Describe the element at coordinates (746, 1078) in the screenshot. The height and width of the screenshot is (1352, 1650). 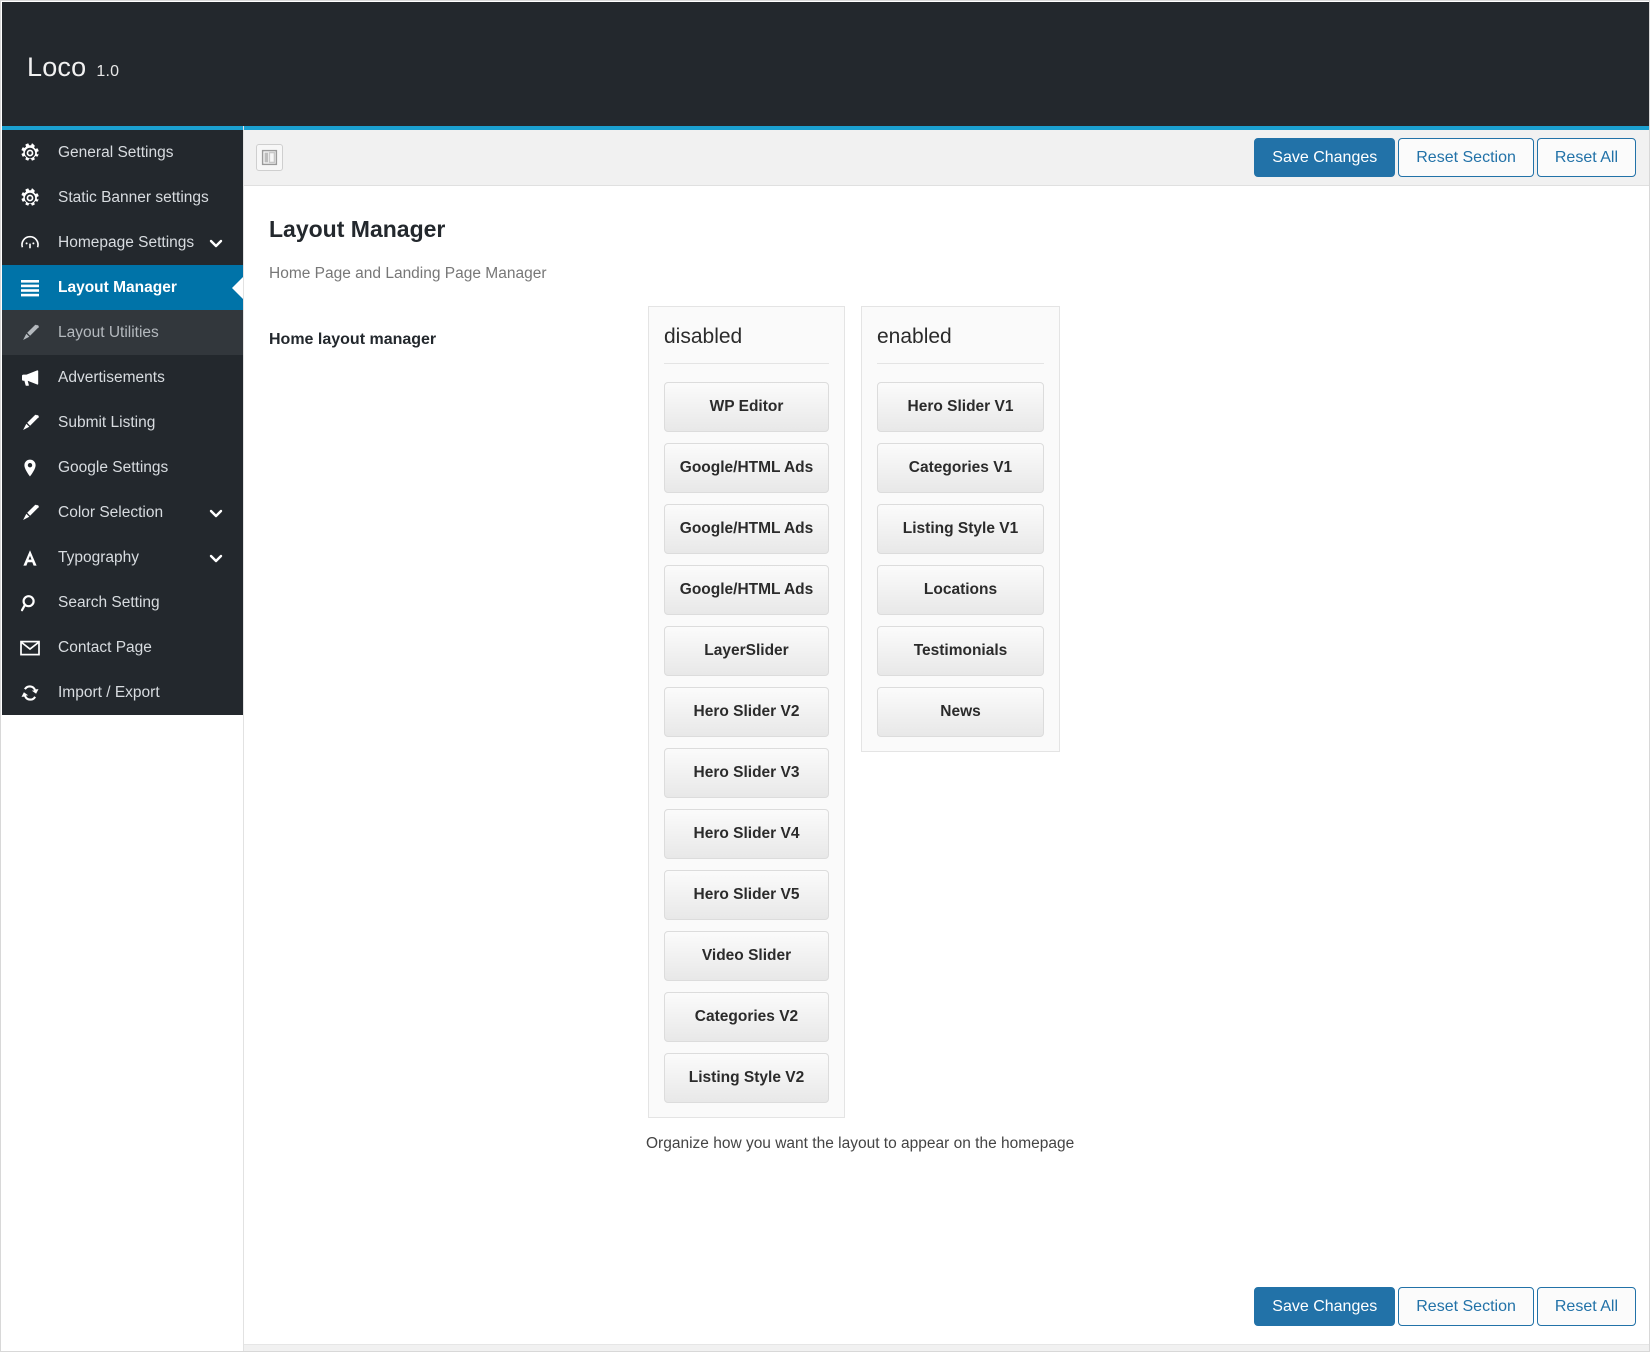
I see `list-item: Listing Style V2` at that location.